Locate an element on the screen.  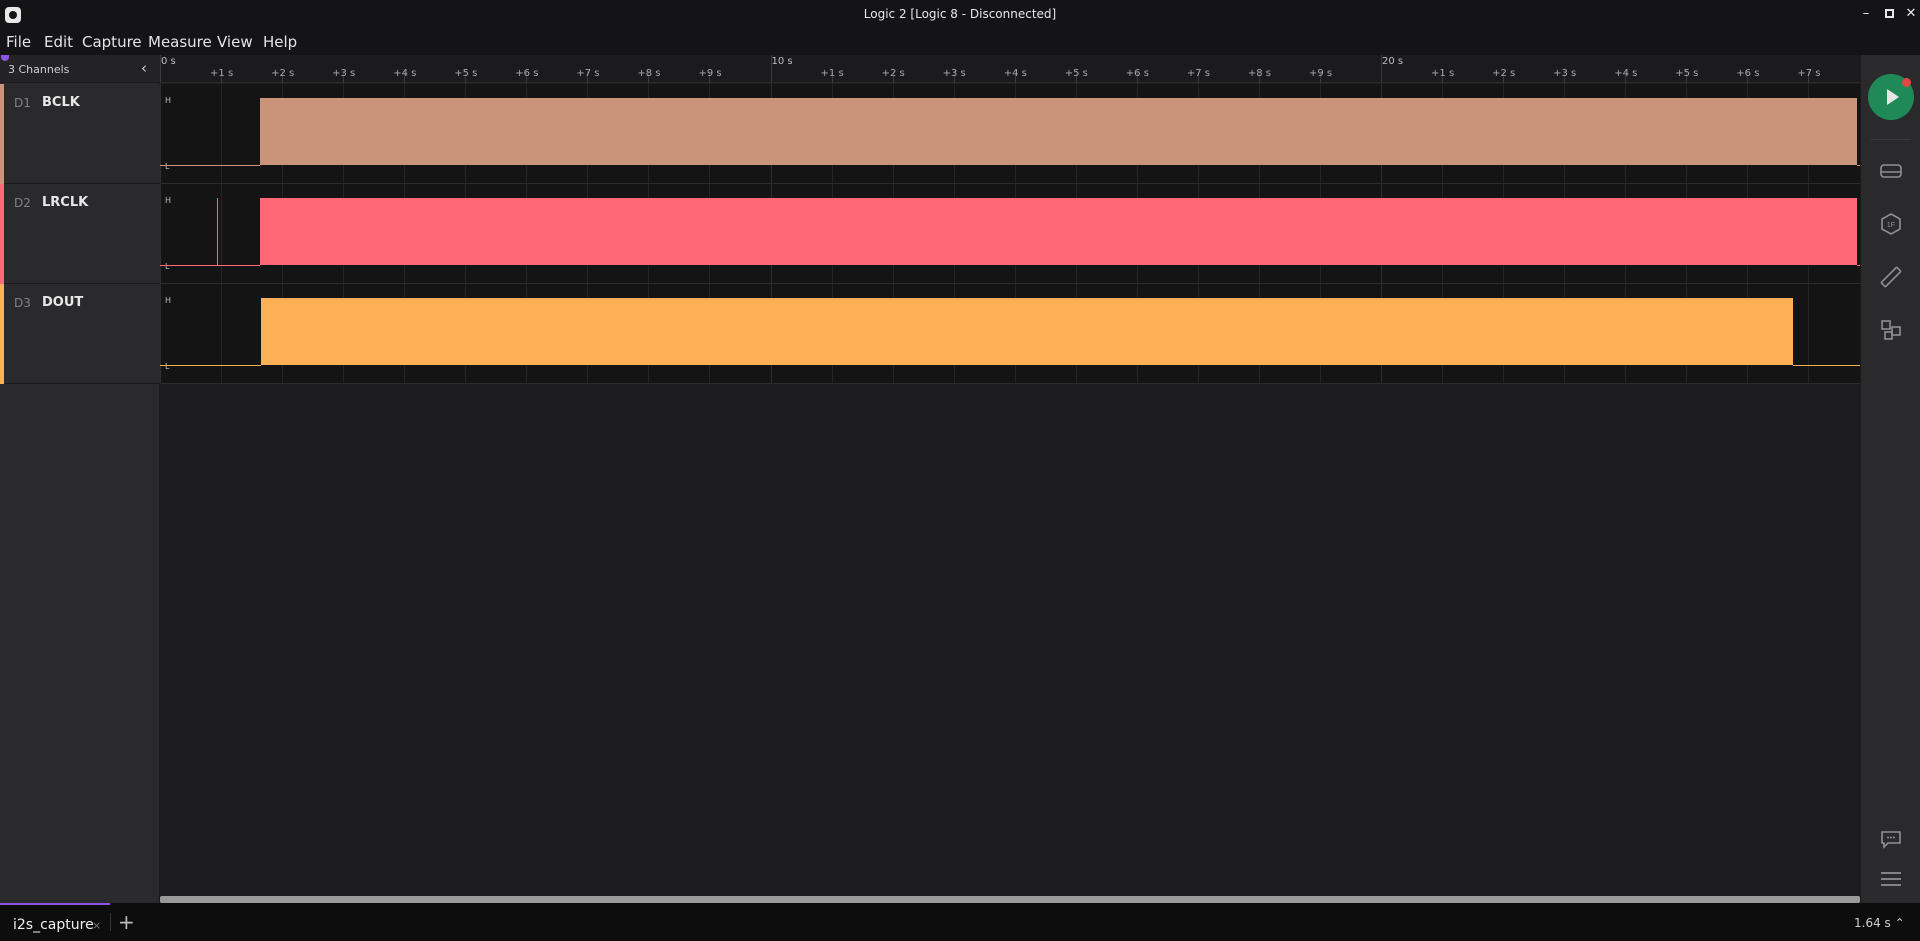
play-icon is located at coordinates (1893, 97).